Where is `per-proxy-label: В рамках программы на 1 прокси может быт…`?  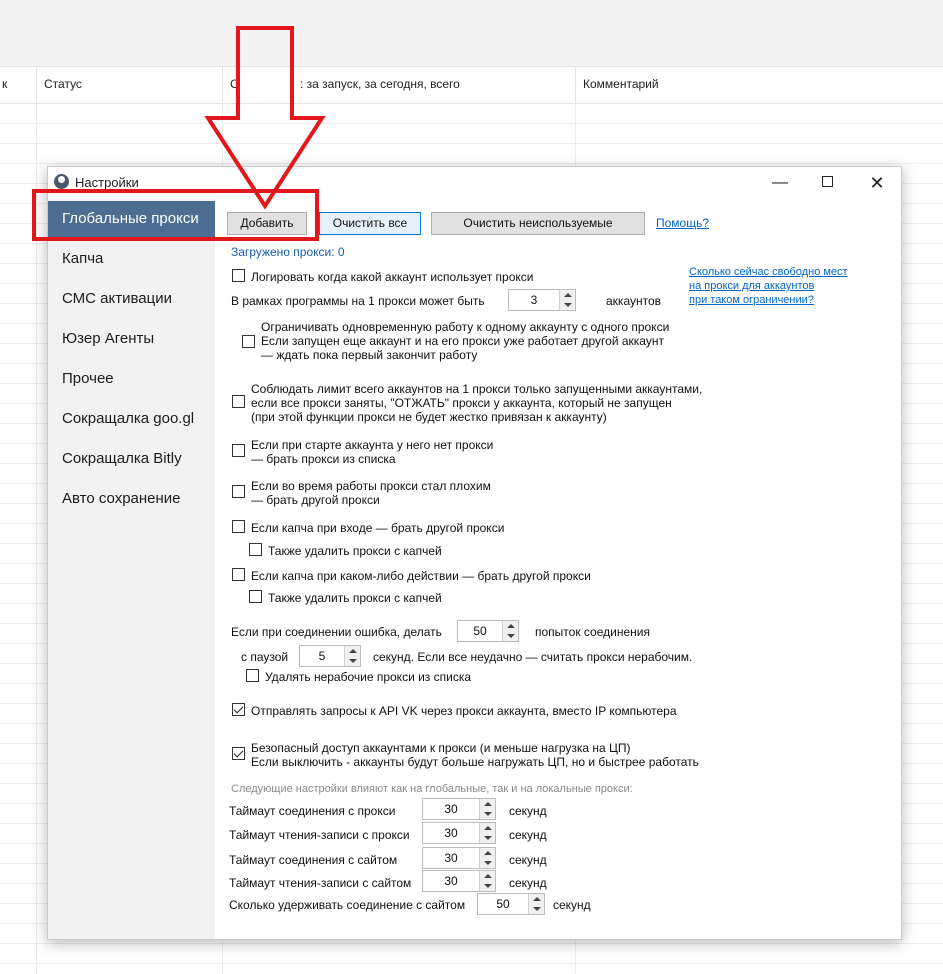 per-proxy-label: В рамках программы на 1 прокси может быт… is located at coordinates (358, 301).